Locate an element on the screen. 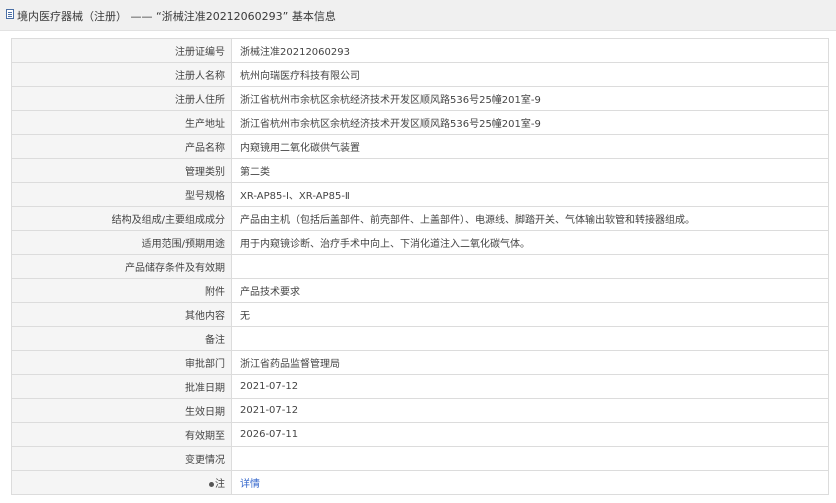 Image resolution: width=836 pixels, height=503 pixels. field-label: 有效期至 is located at coordinates (121, 434).